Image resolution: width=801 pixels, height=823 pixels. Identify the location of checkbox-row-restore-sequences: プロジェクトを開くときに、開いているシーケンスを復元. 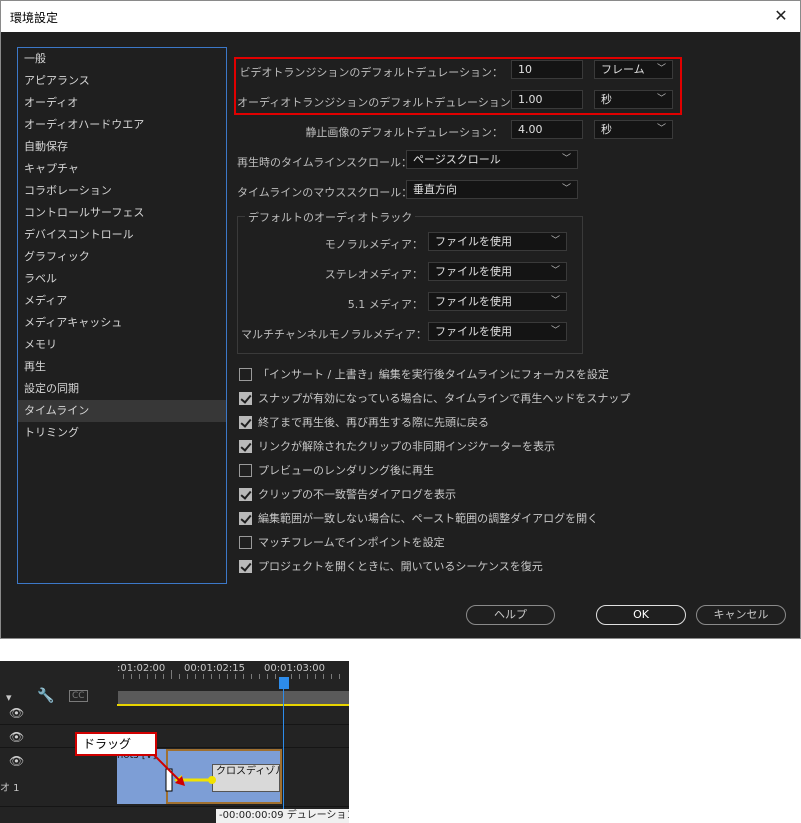
(391, 566).